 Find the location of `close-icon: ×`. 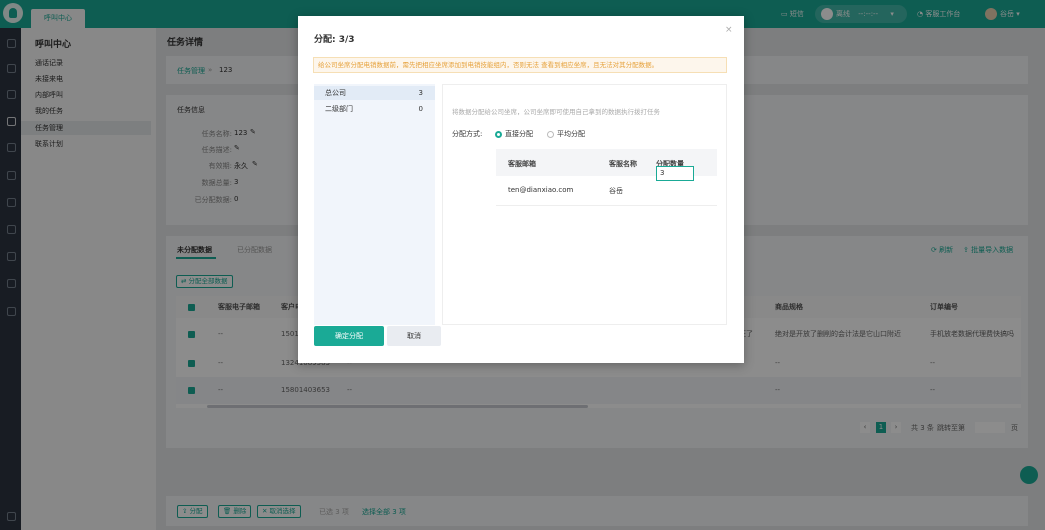

close-icon: × is located at coordinates (729, 30).